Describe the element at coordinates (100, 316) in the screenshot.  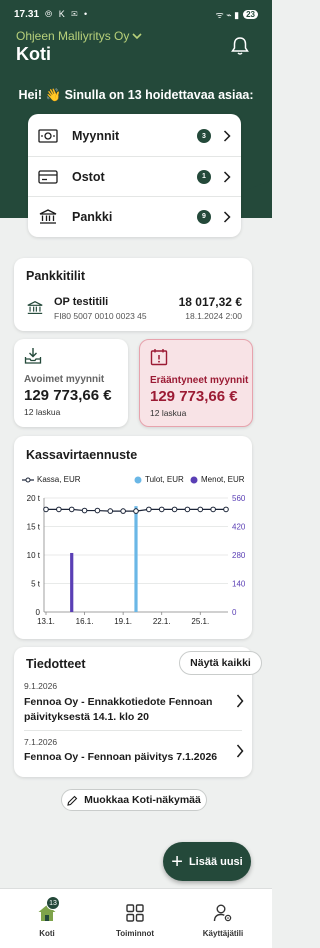
I see `account-iban: FI80 5007 0010 0023 45` at that location.